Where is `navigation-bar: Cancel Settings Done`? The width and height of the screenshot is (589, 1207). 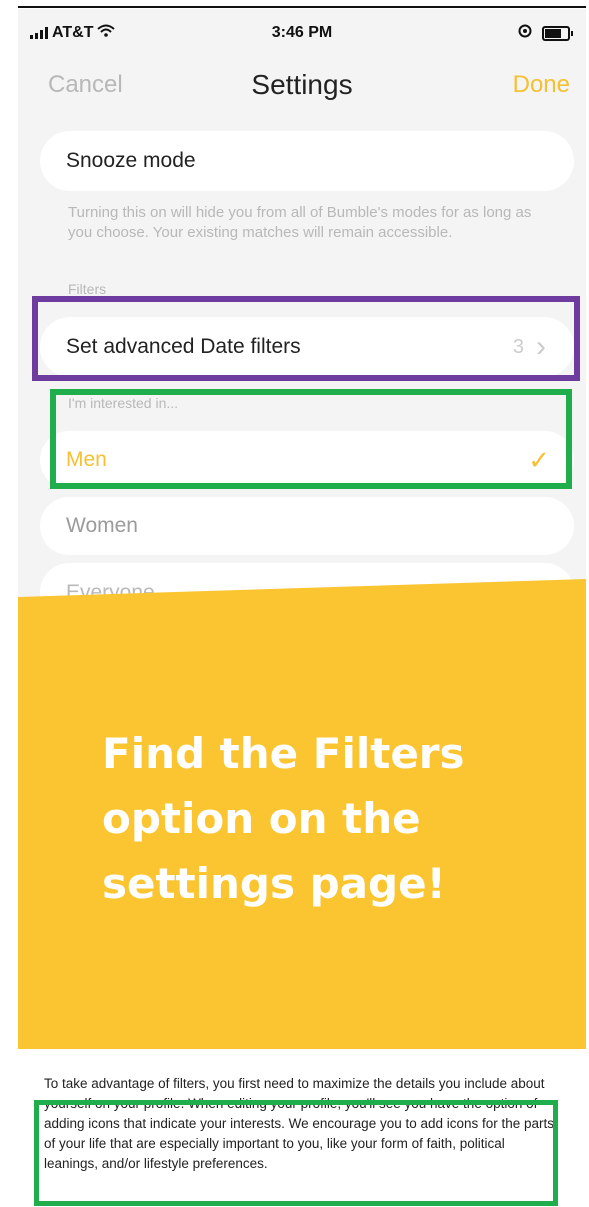 navigation-bar: Cancel Settings Done is located at coordinates (302, 88).